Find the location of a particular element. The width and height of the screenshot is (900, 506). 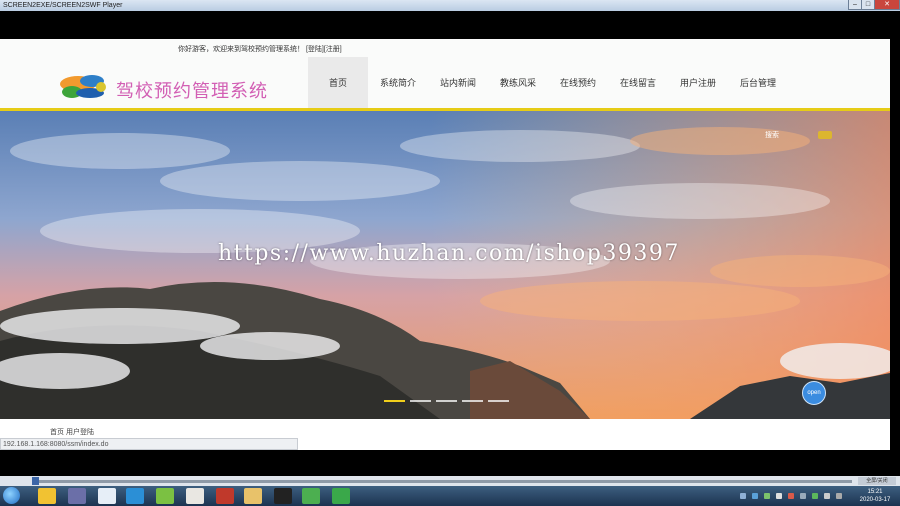

slider-dots is located at coordinates (449, 401).